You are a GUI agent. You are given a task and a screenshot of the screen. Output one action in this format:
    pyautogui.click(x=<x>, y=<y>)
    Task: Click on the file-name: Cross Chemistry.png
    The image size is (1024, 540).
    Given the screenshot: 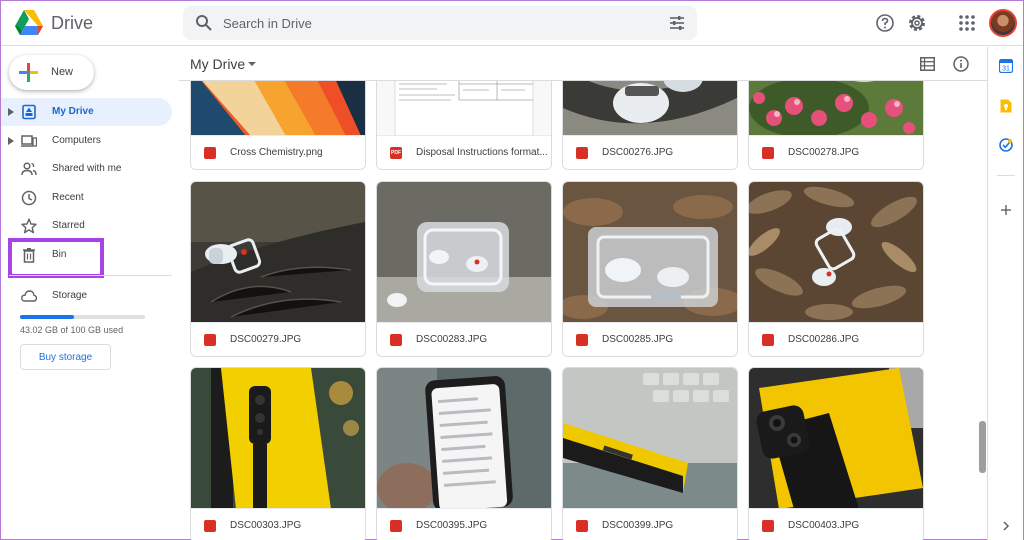 What is the action you would take?
    pyautogui.click(x=276, y=152)
    